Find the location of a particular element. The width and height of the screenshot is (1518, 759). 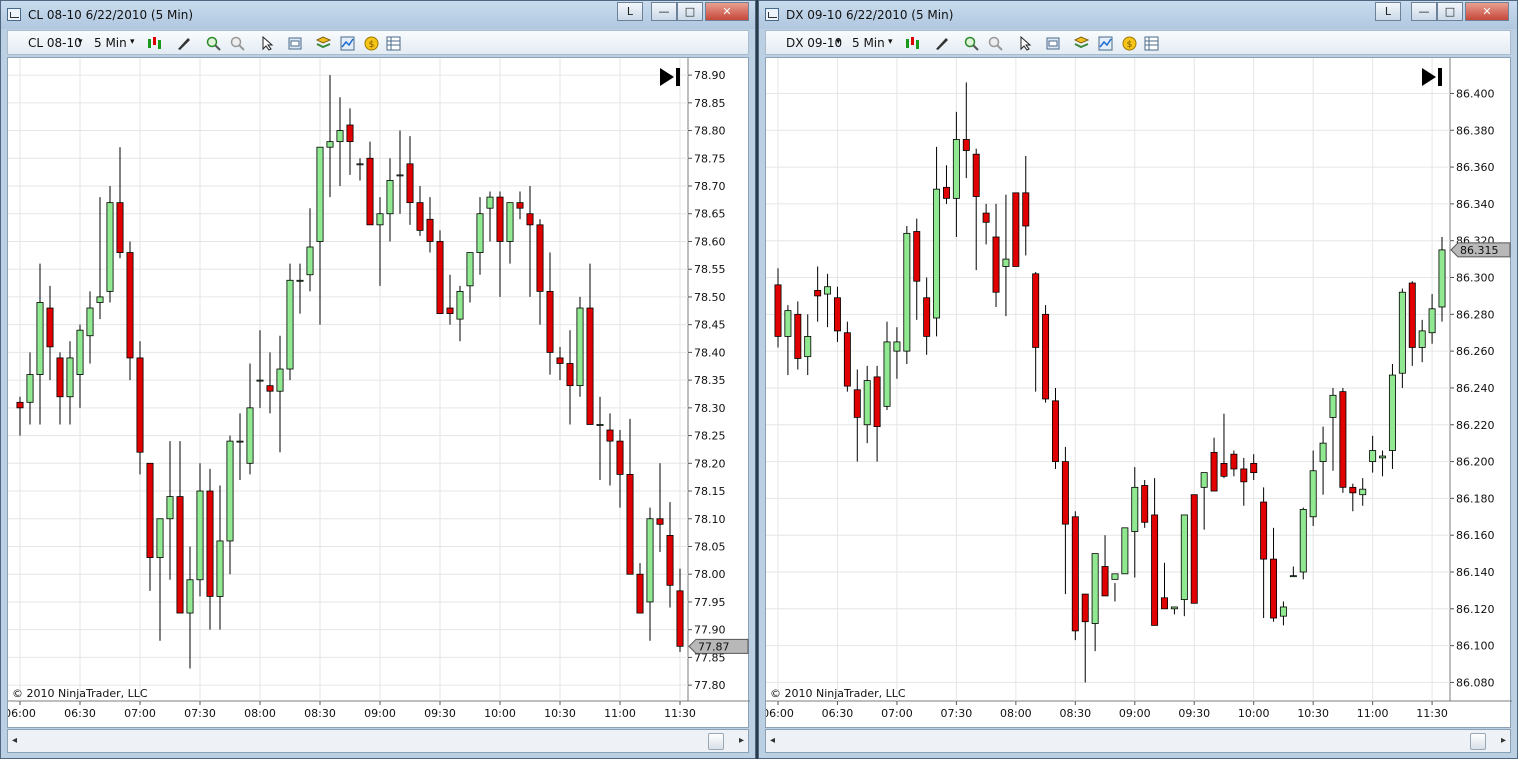

last-price-label: 86.315 is located at coordinates (1479, 250).